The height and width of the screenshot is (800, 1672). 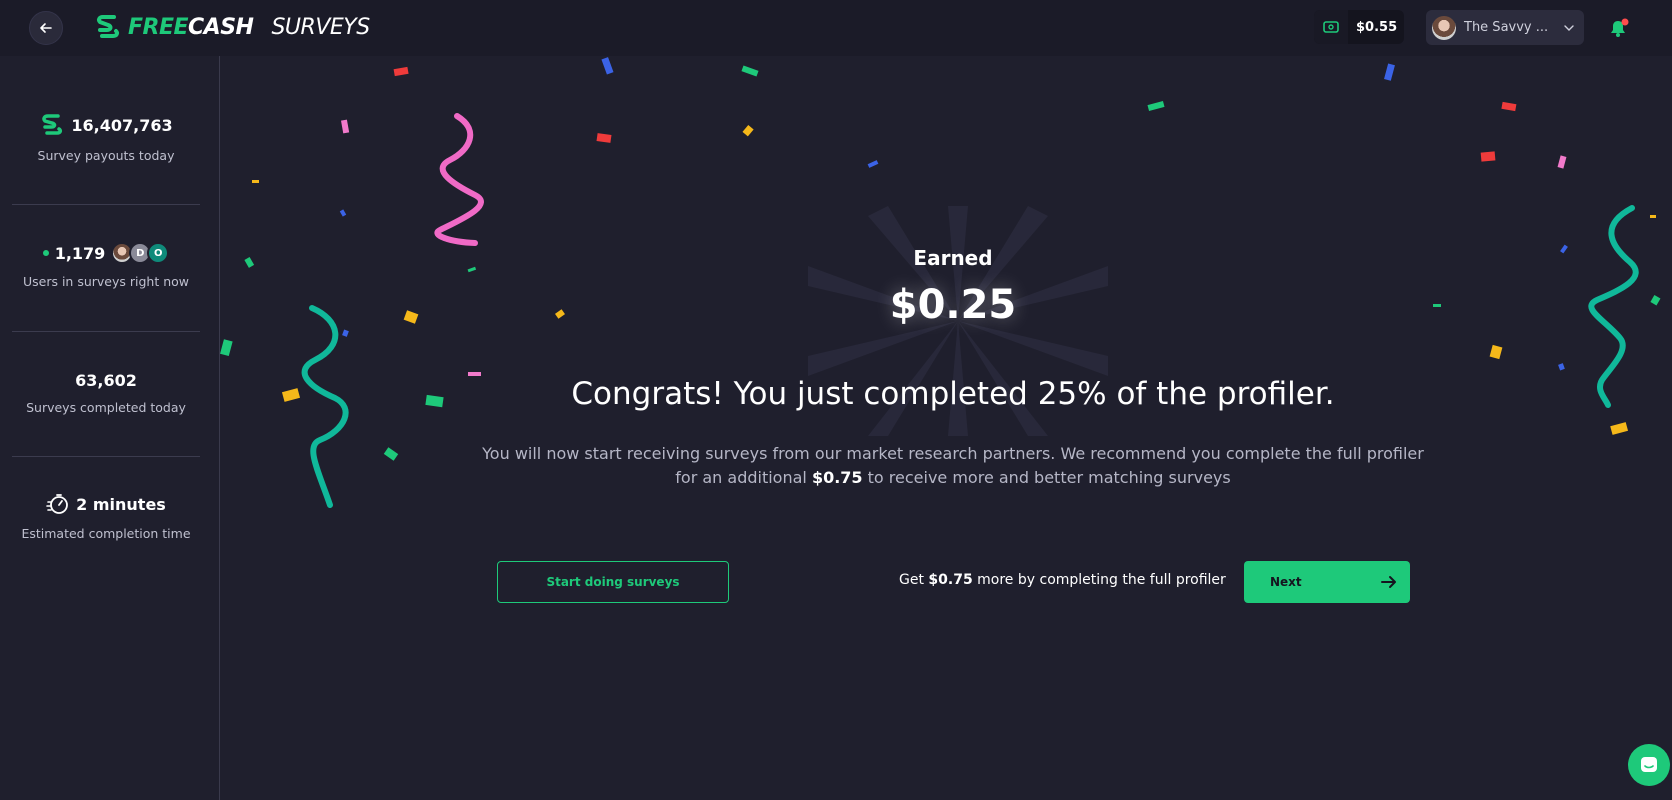 What do you see at coordinates (140, 253) in the screenshot?
I see `user-avatars: D O` at bounding box center [140, 253].